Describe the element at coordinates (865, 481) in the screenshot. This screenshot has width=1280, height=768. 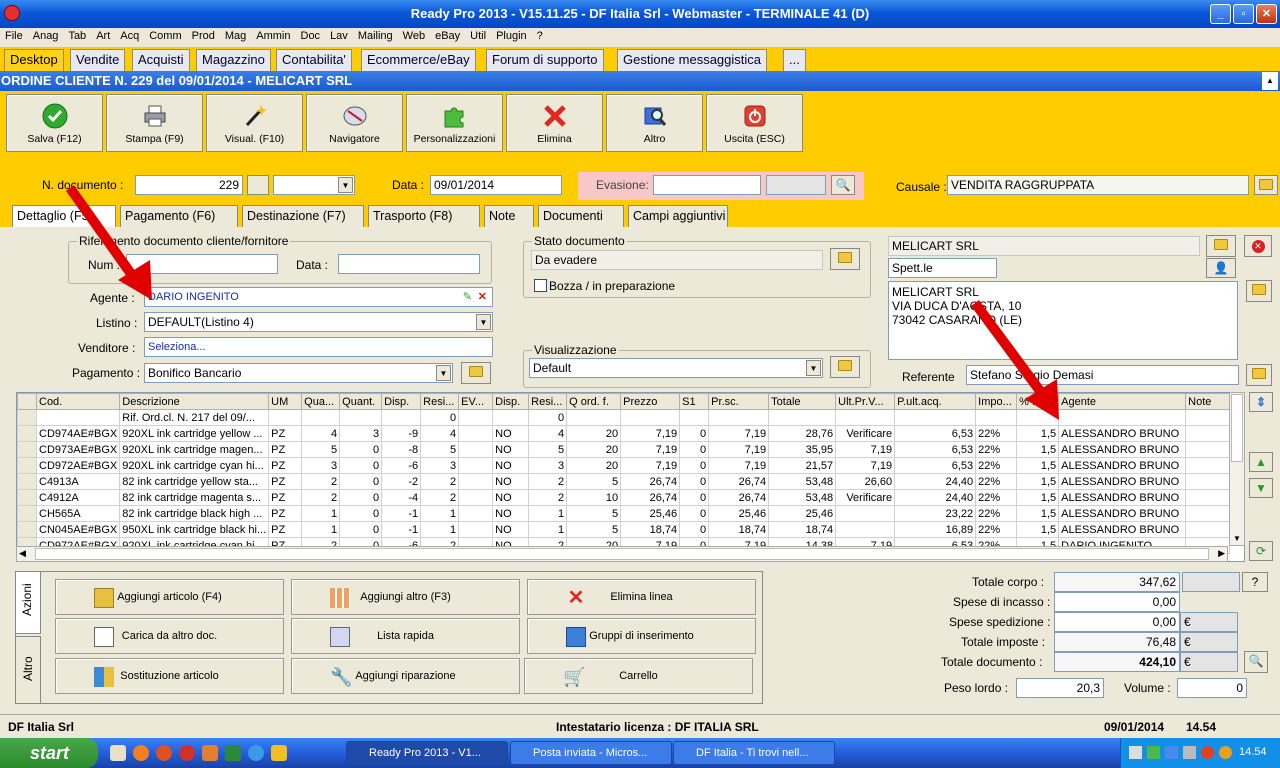
I see `table-cell: 26,60` at that location.